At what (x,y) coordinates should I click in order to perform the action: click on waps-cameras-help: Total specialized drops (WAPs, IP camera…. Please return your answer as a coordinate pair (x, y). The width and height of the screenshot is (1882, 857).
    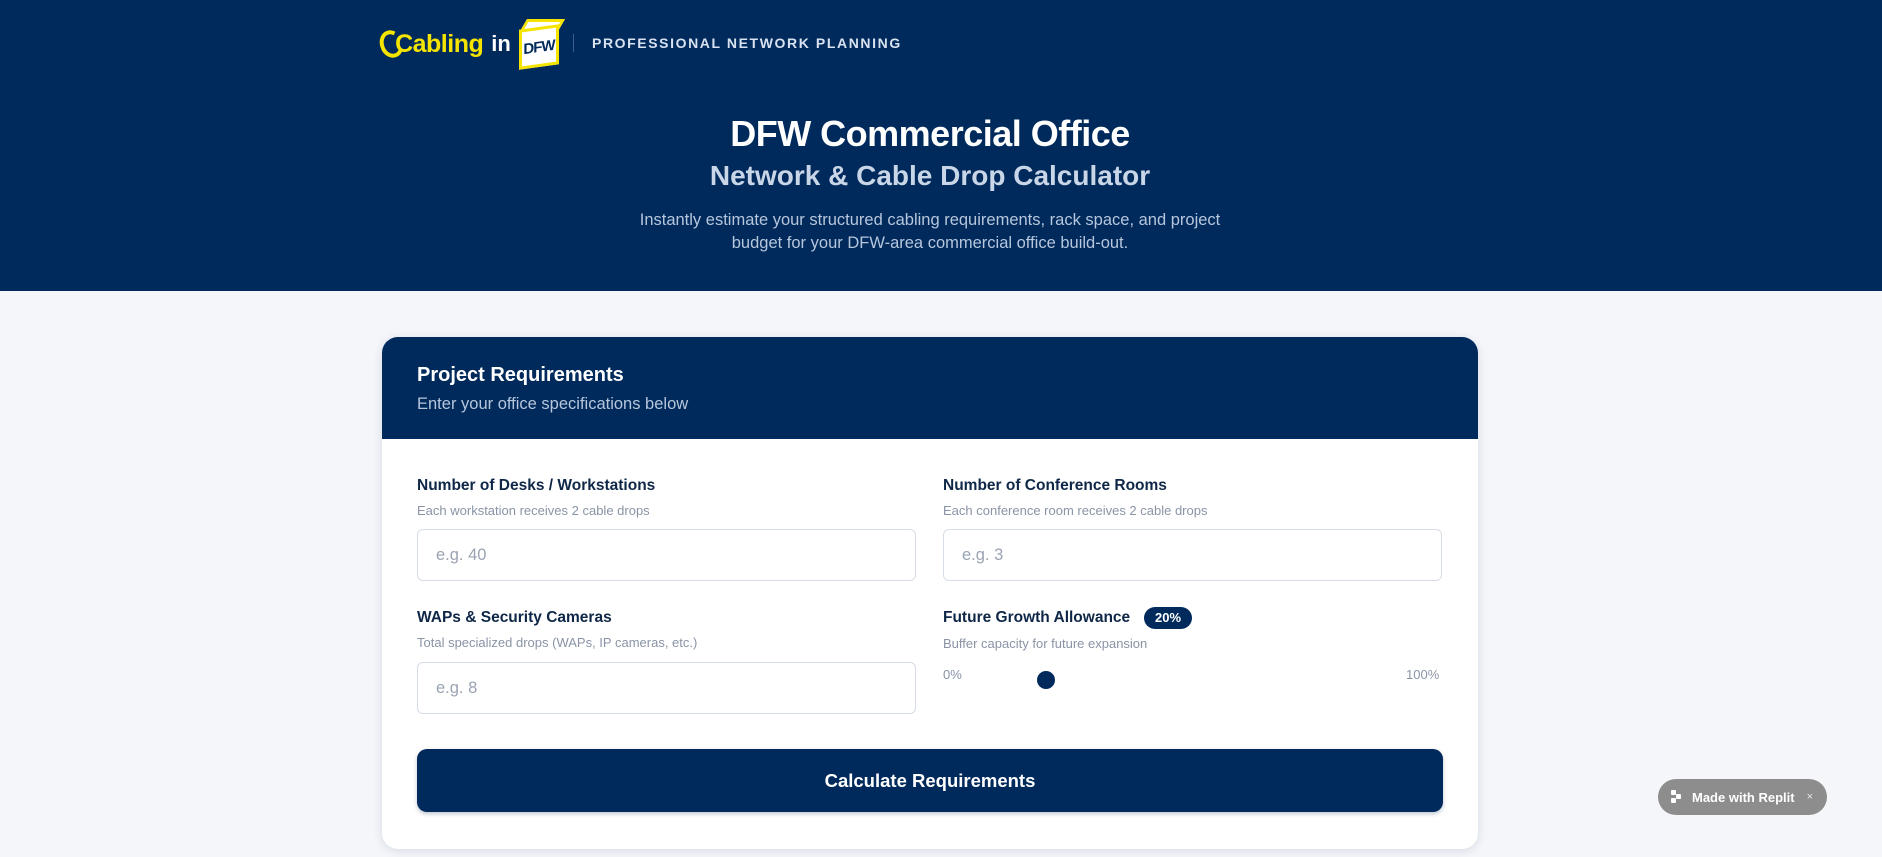
    Looking at the image, I should click on (557, 642).